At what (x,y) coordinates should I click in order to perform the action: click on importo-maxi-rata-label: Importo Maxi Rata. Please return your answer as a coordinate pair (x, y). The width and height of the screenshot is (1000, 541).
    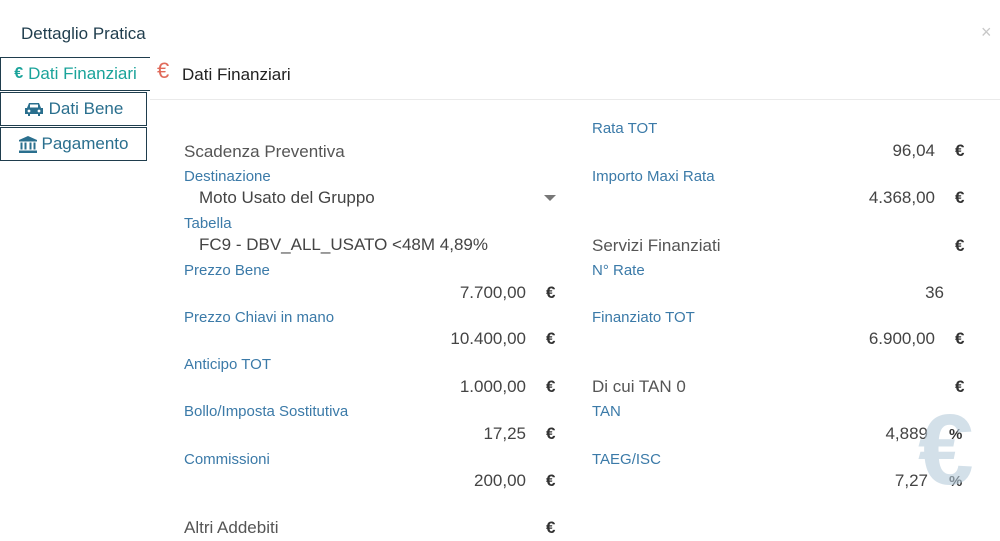
    Looking at the image, I should click on (653, 176).